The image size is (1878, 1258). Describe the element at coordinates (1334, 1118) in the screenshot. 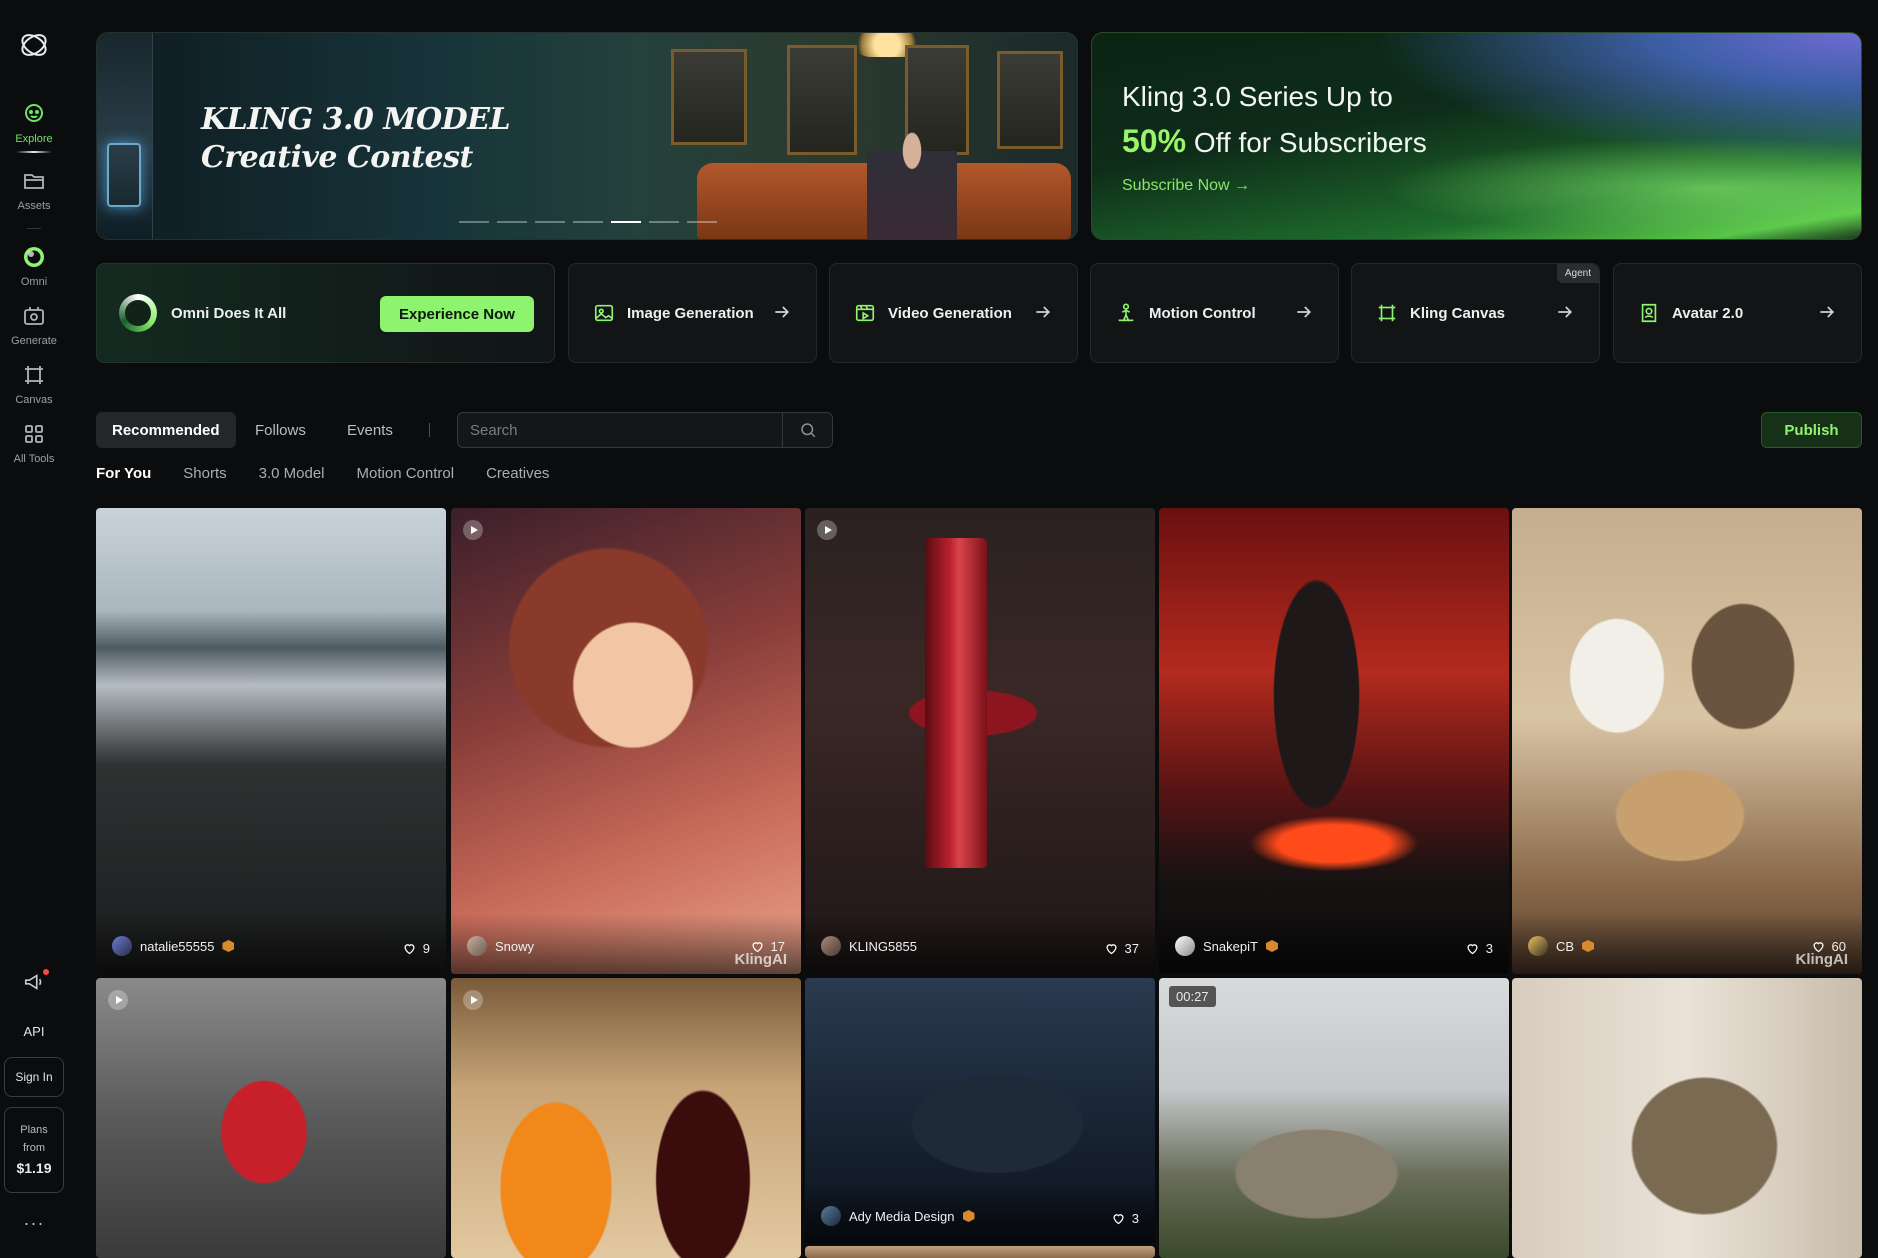

I see `feed-card: 00:27` at that location.